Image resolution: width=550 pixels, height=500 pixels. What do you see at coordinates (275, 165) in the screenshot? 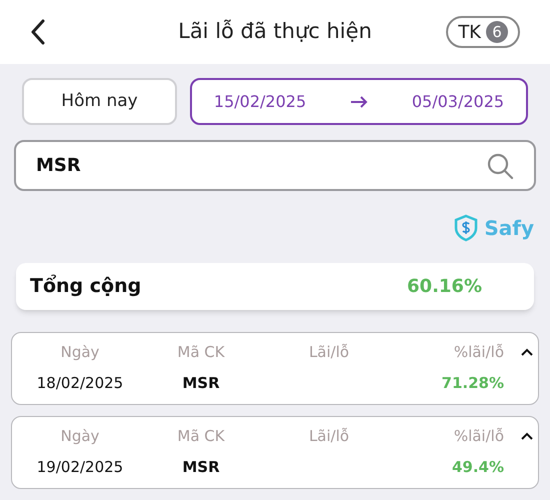
I see `search-field: MSR` at bounding box center [275, 165].